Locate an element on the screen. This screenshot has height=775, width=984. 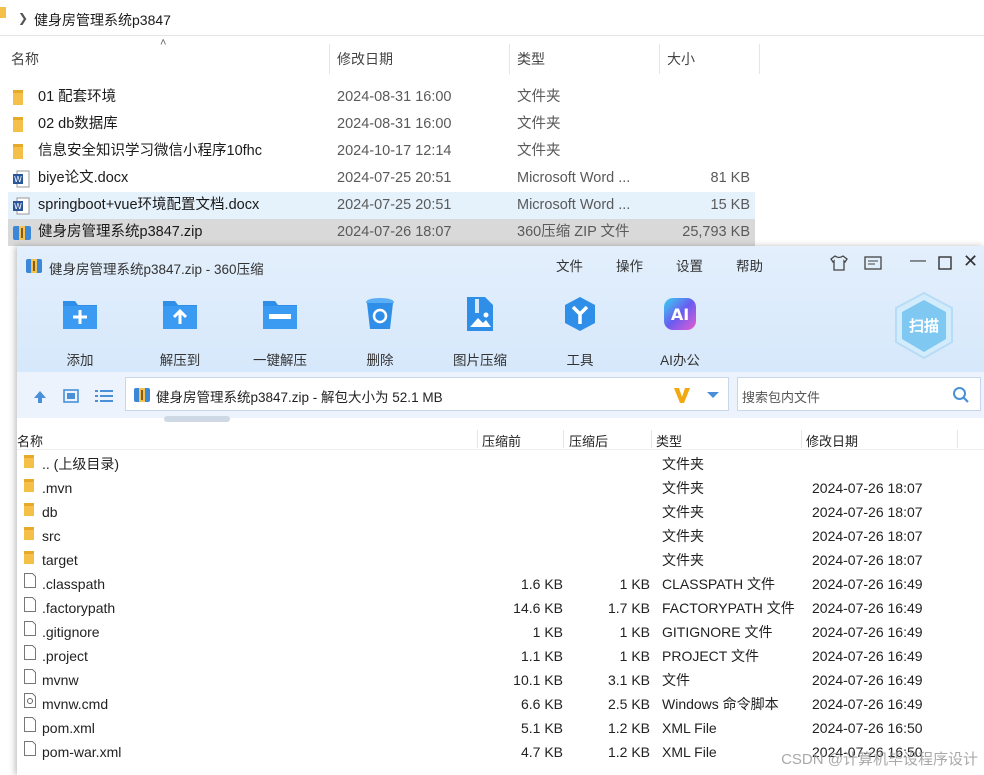
entry-name: pom.xml is located at coordinates (68, 728).